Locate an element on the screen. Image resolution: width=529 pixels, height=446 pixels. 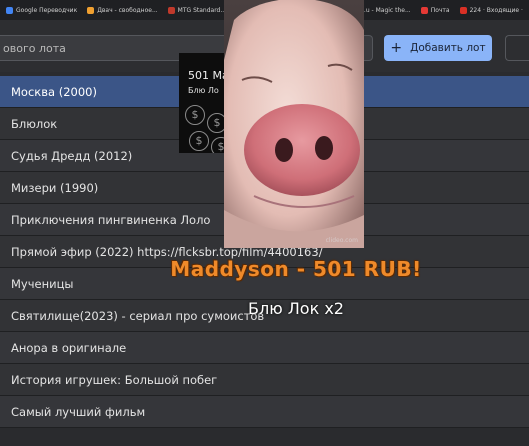
mail-icon is located at coordinates (424, 10).